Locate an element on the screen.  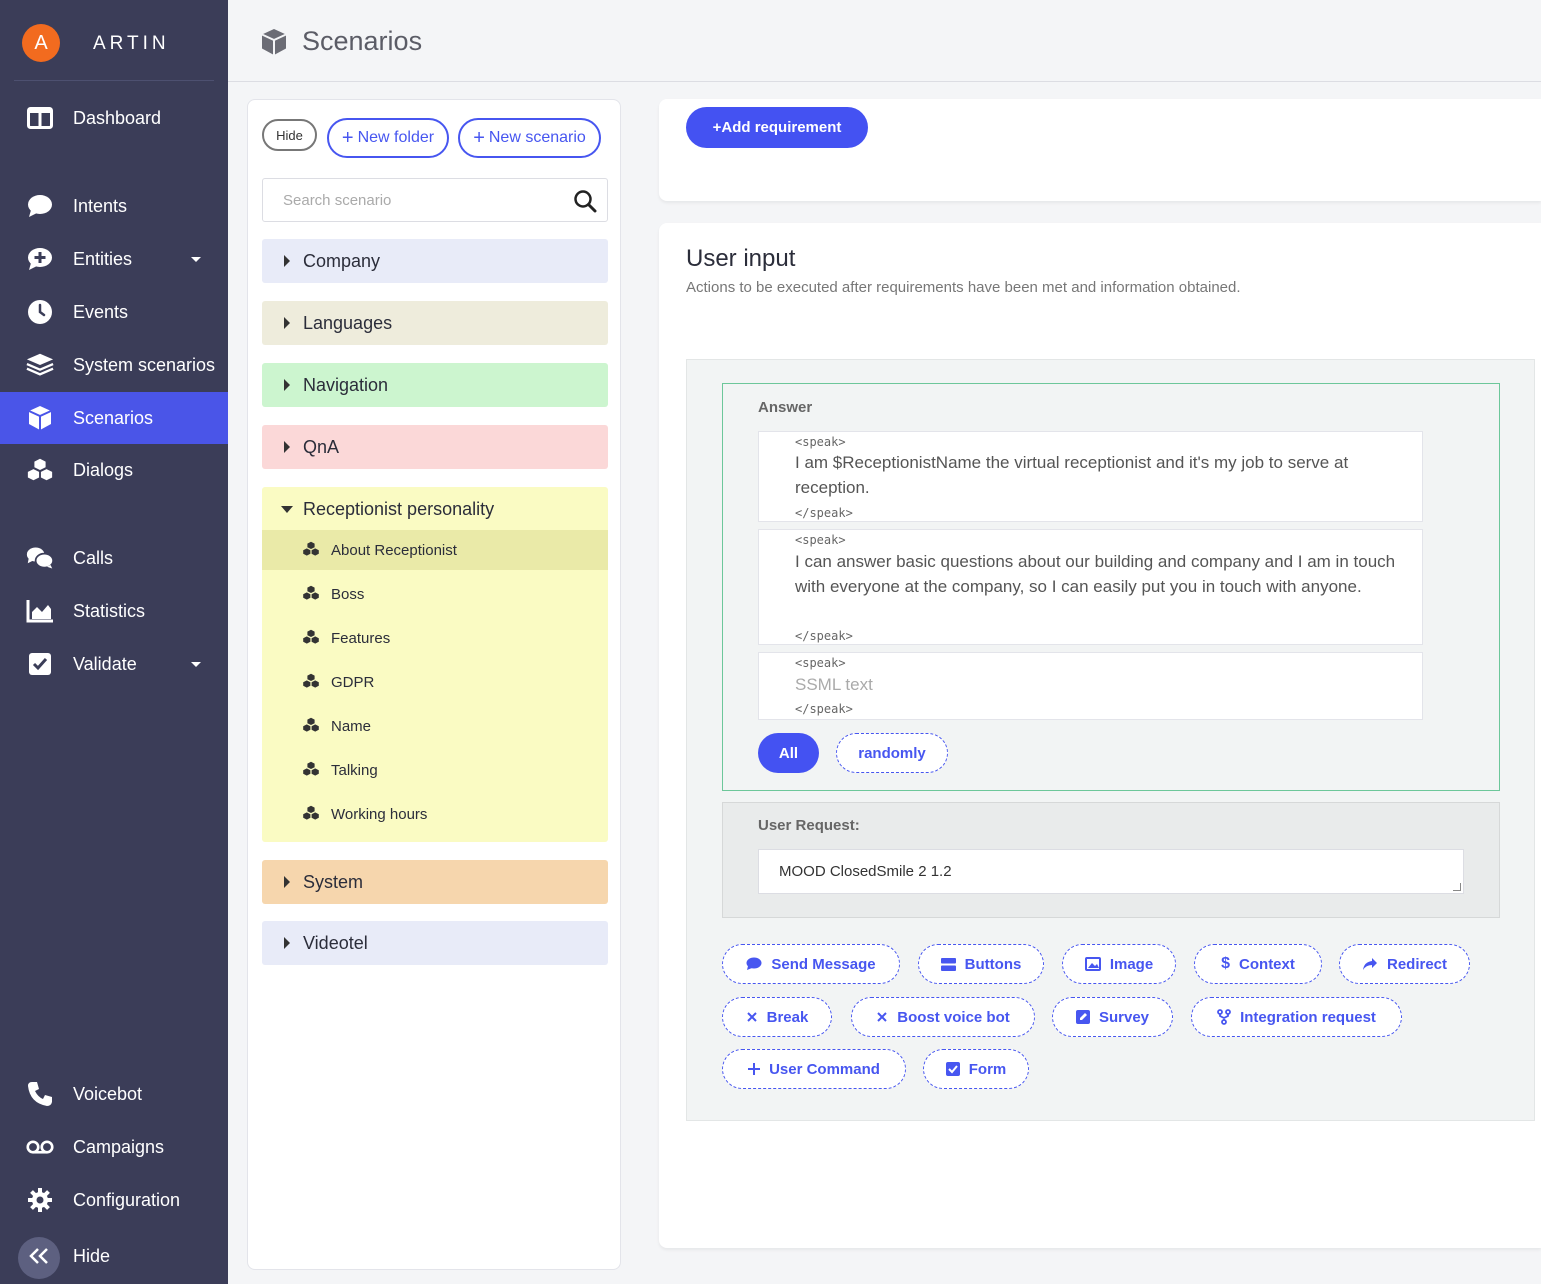
folder-company: Company is located at coordinates (435, 261).